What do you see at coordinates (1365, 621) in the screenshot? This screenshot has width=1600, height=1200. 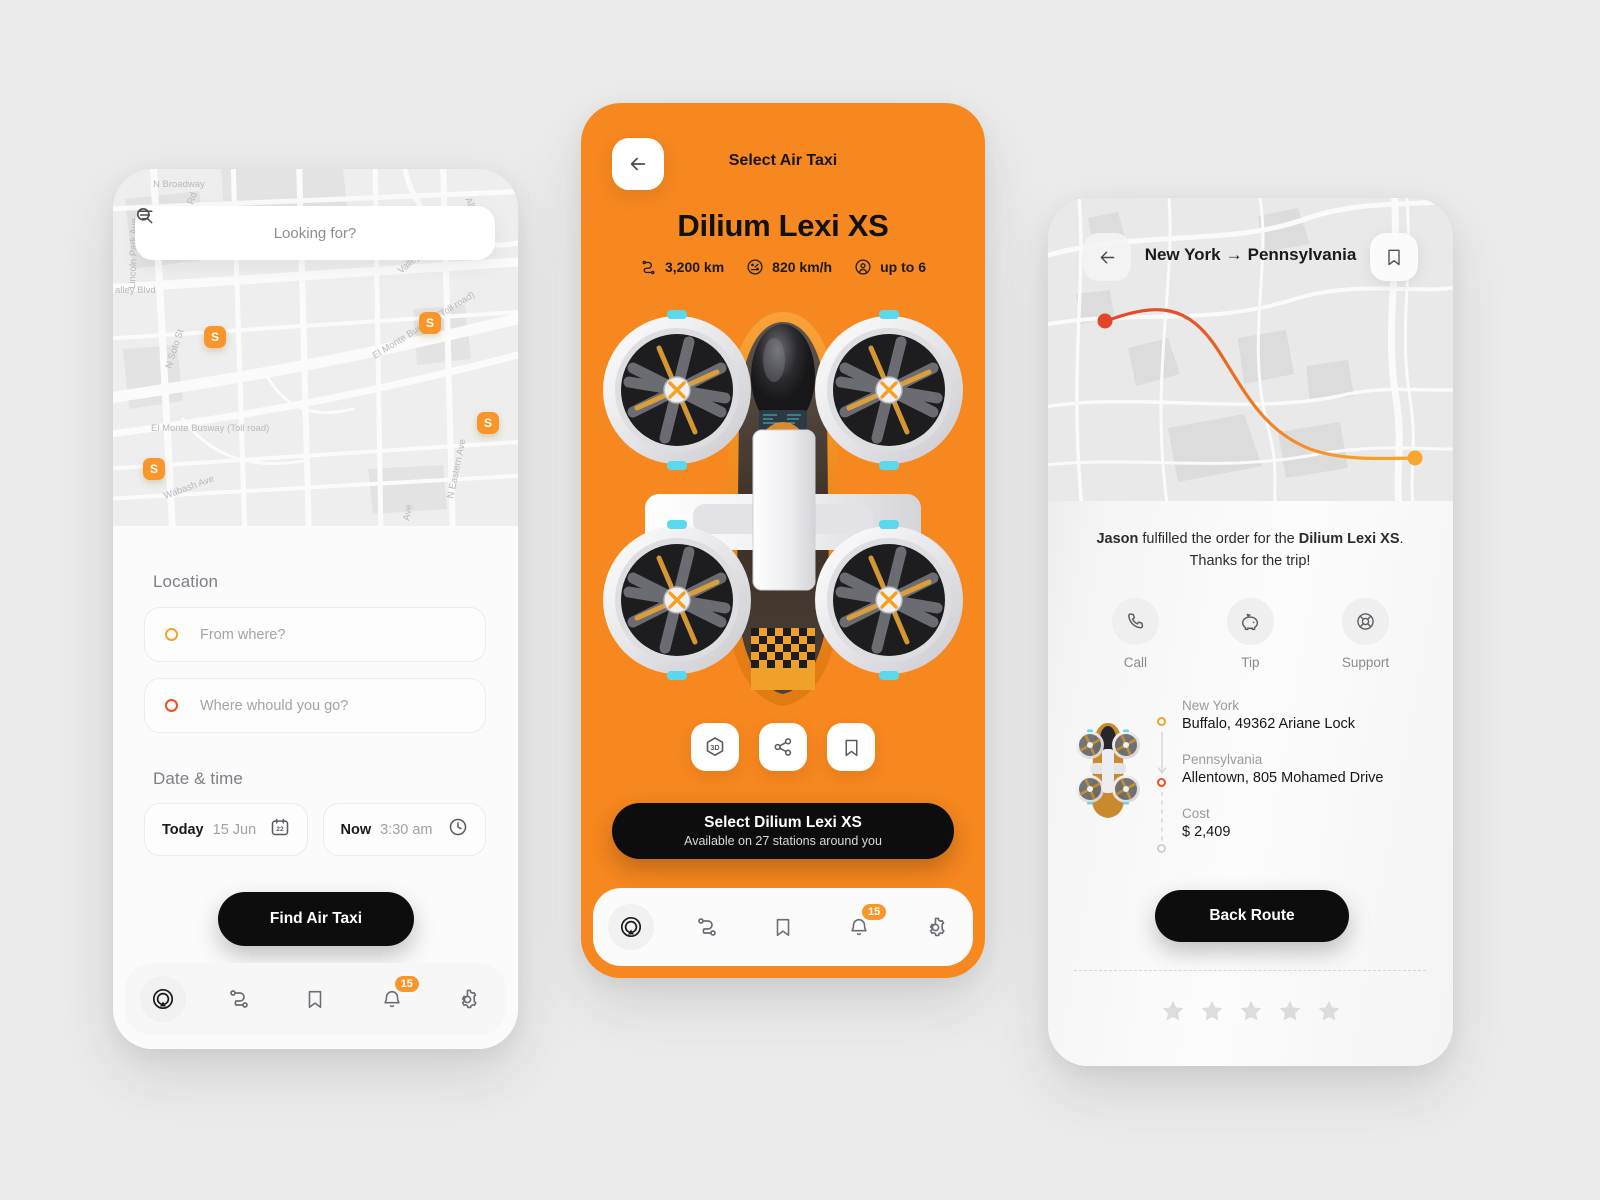 I see `lifebuoy-icon` at bounding box center [1365, 621].